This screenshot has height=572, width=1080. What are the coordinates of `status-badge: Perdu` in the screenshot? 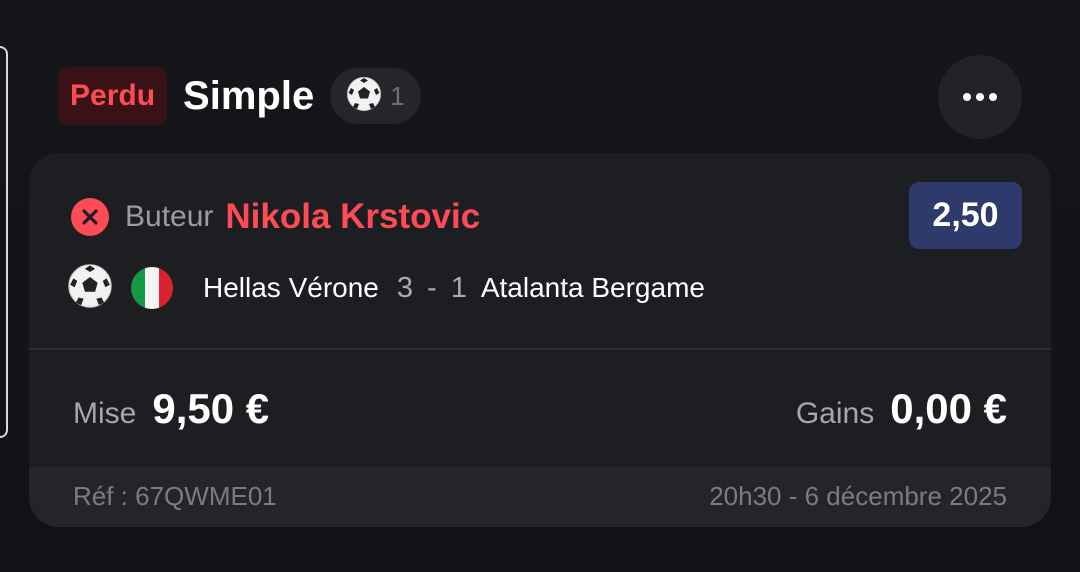 It's located at (113, 96).